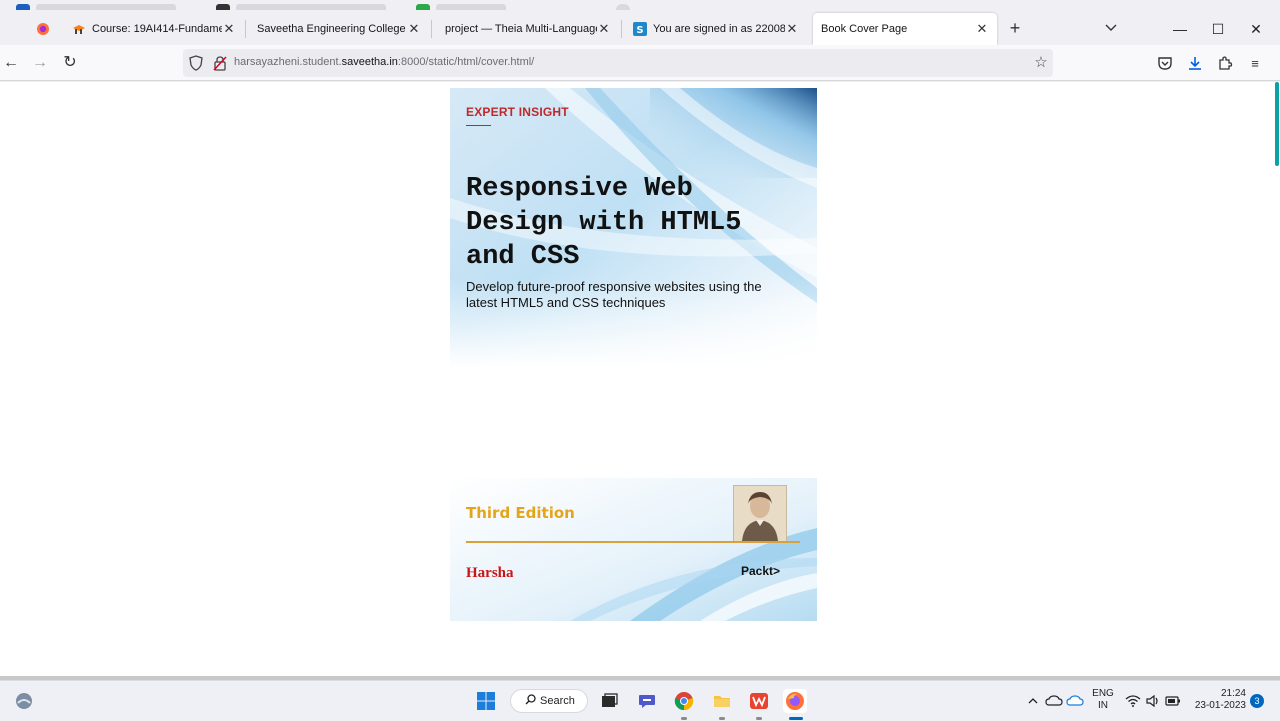  What do you see at coordinates (1153, 701) in the screenshot?
I see `volume-speaker-icon` at bounding box center [1153, 701].